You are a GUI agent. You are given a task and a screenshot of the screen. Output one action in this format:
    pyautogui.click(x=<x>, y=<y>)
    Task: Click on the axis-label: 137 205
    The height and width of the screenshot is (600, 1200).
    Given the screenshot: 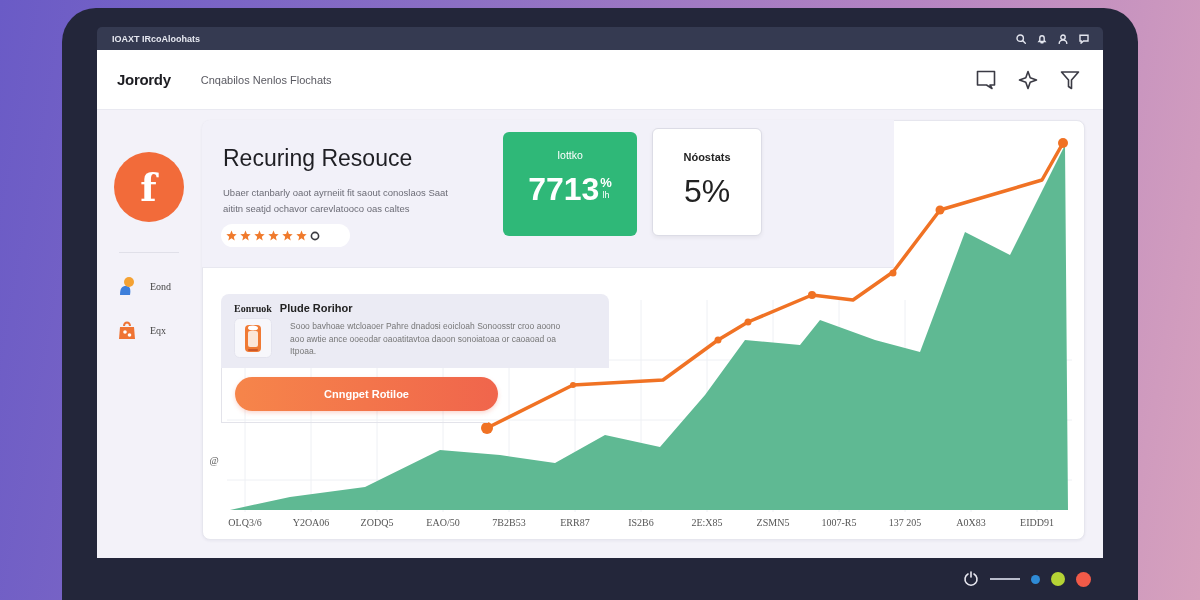 What is the action you would take?
    pyautogui.click(x=905, y=522)
    